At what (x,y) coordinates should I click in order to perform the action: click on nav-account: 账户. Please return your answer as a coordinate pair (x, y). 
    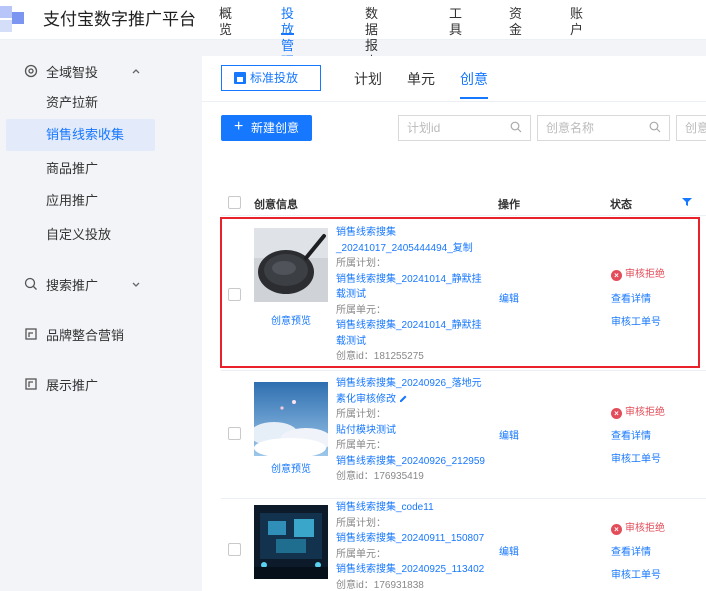
    Looking at the image, I should click on (576, 21).